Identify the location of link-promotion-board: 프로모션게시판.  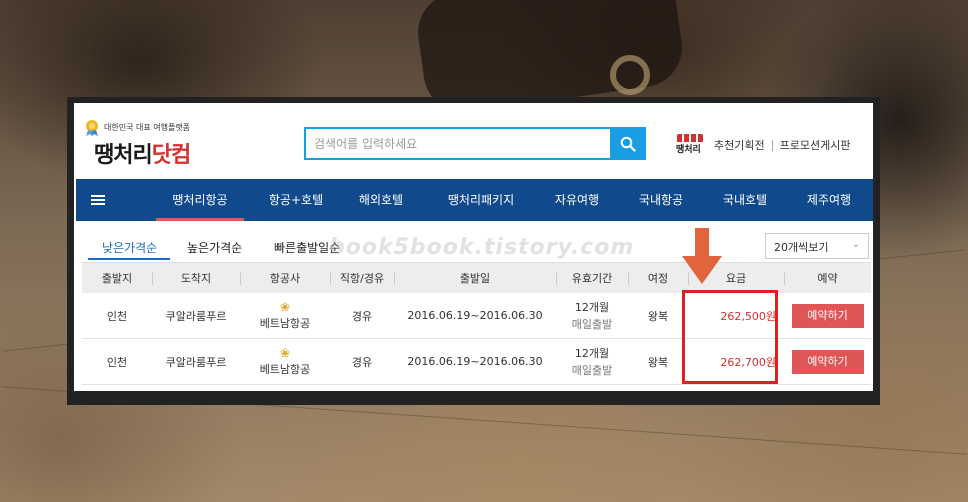
(815, 145).